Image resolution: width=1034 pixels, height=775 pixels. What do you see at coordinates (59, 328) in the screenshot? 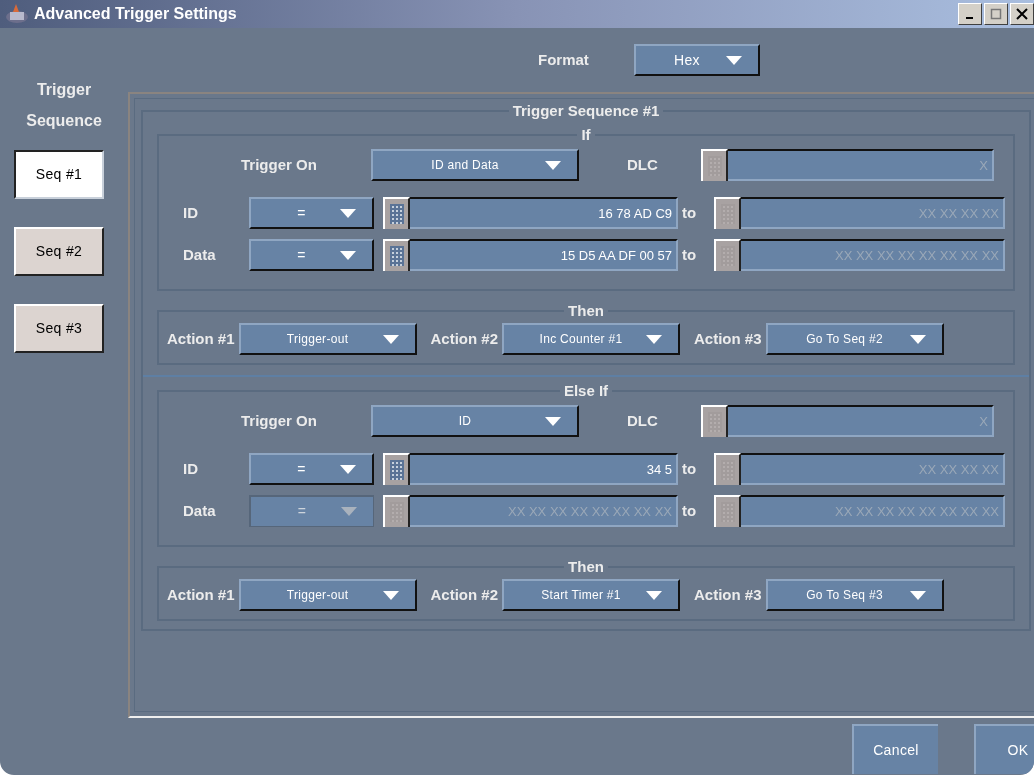
I see `sequence-button: Seq #3` at bounding box center [59, 328].